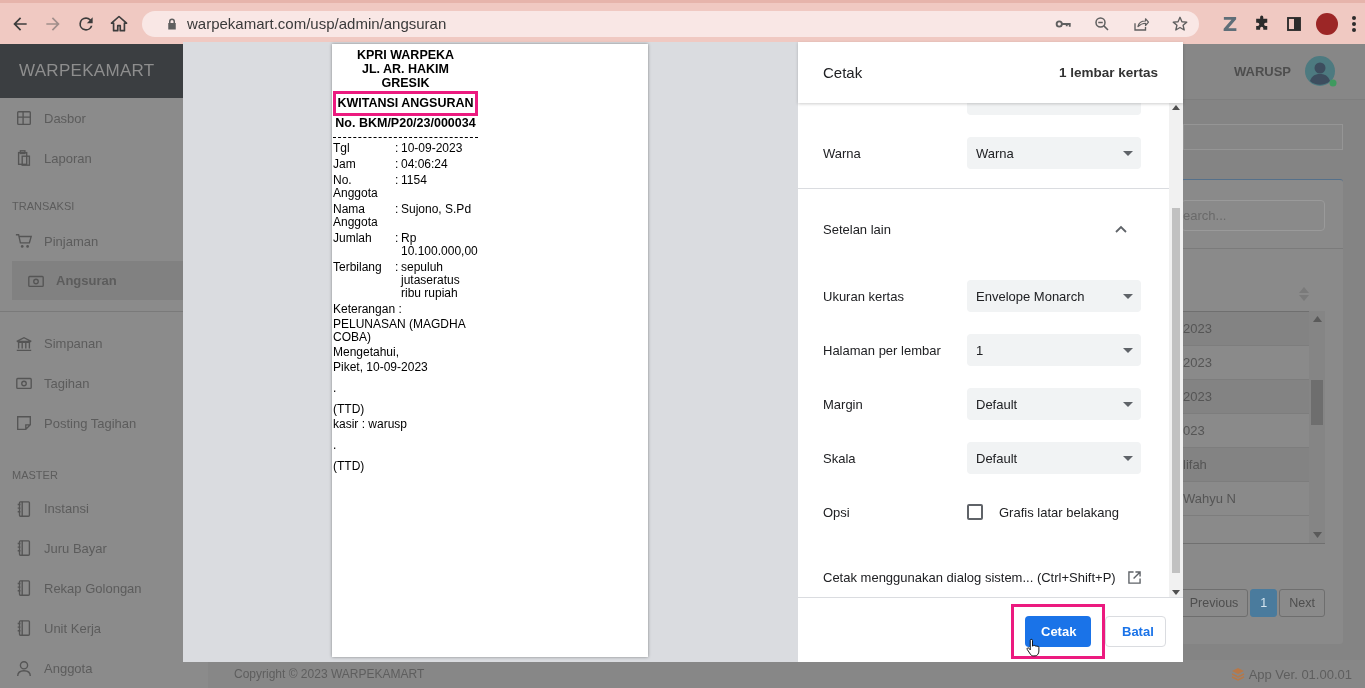 Image resolution: width=1365 pixels, height=688 pixels. I want to click on field-label: Jumlah, so click(353, 239).